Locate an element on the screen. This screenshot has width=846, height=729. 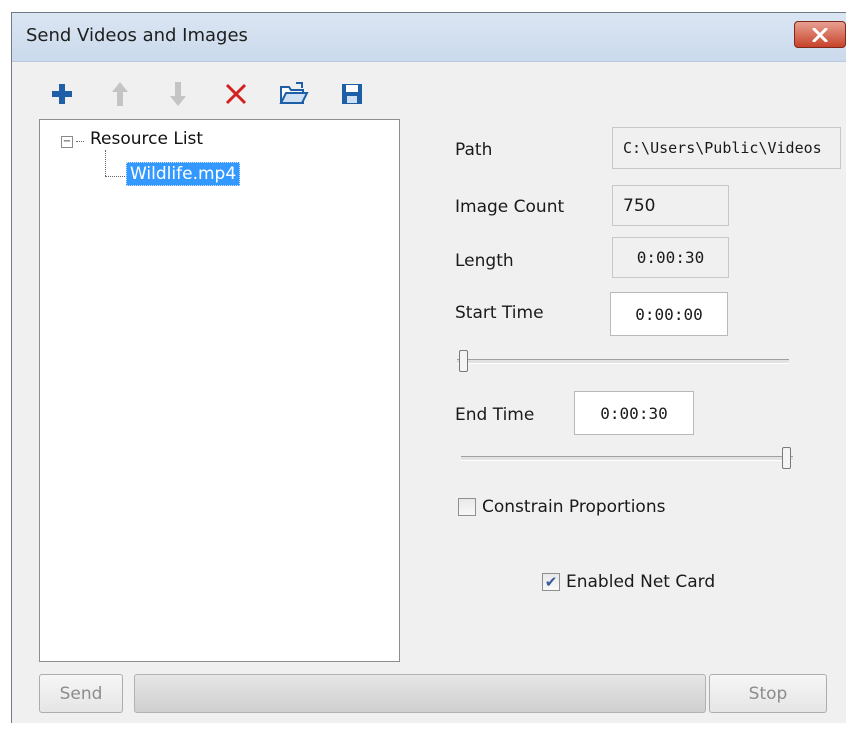
save-button is located at coordinates (351, 94).